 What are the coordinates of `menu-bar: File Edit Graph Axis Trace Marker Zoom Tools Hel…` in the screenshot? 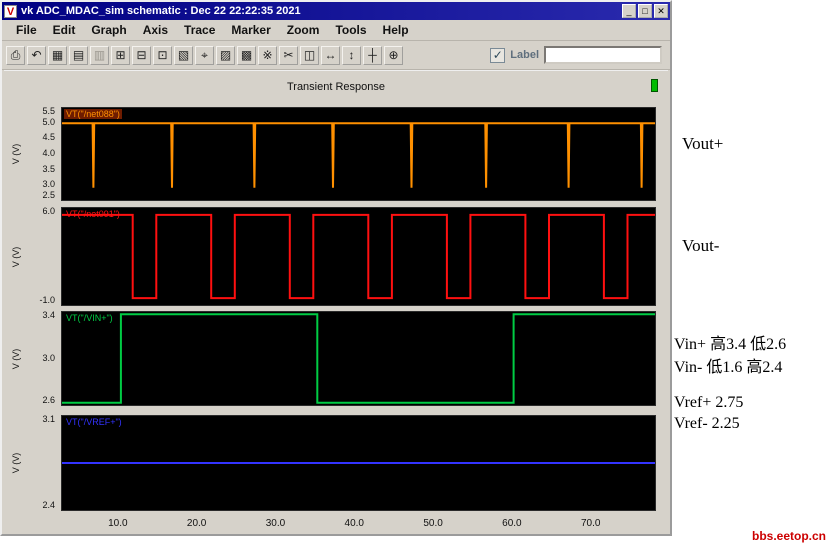 It's located at (336, 30).